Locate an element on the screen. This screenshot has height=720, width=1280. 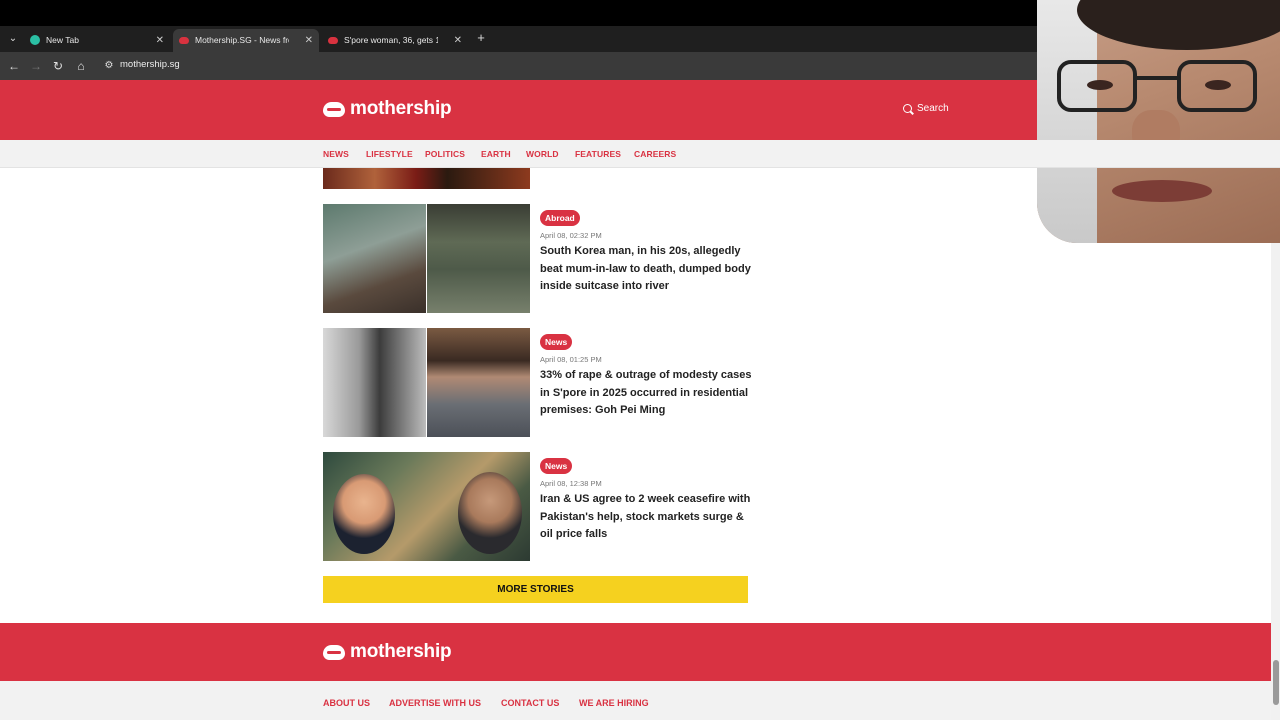
forward-arrow-icon: → is located at coordinates (36, 66).